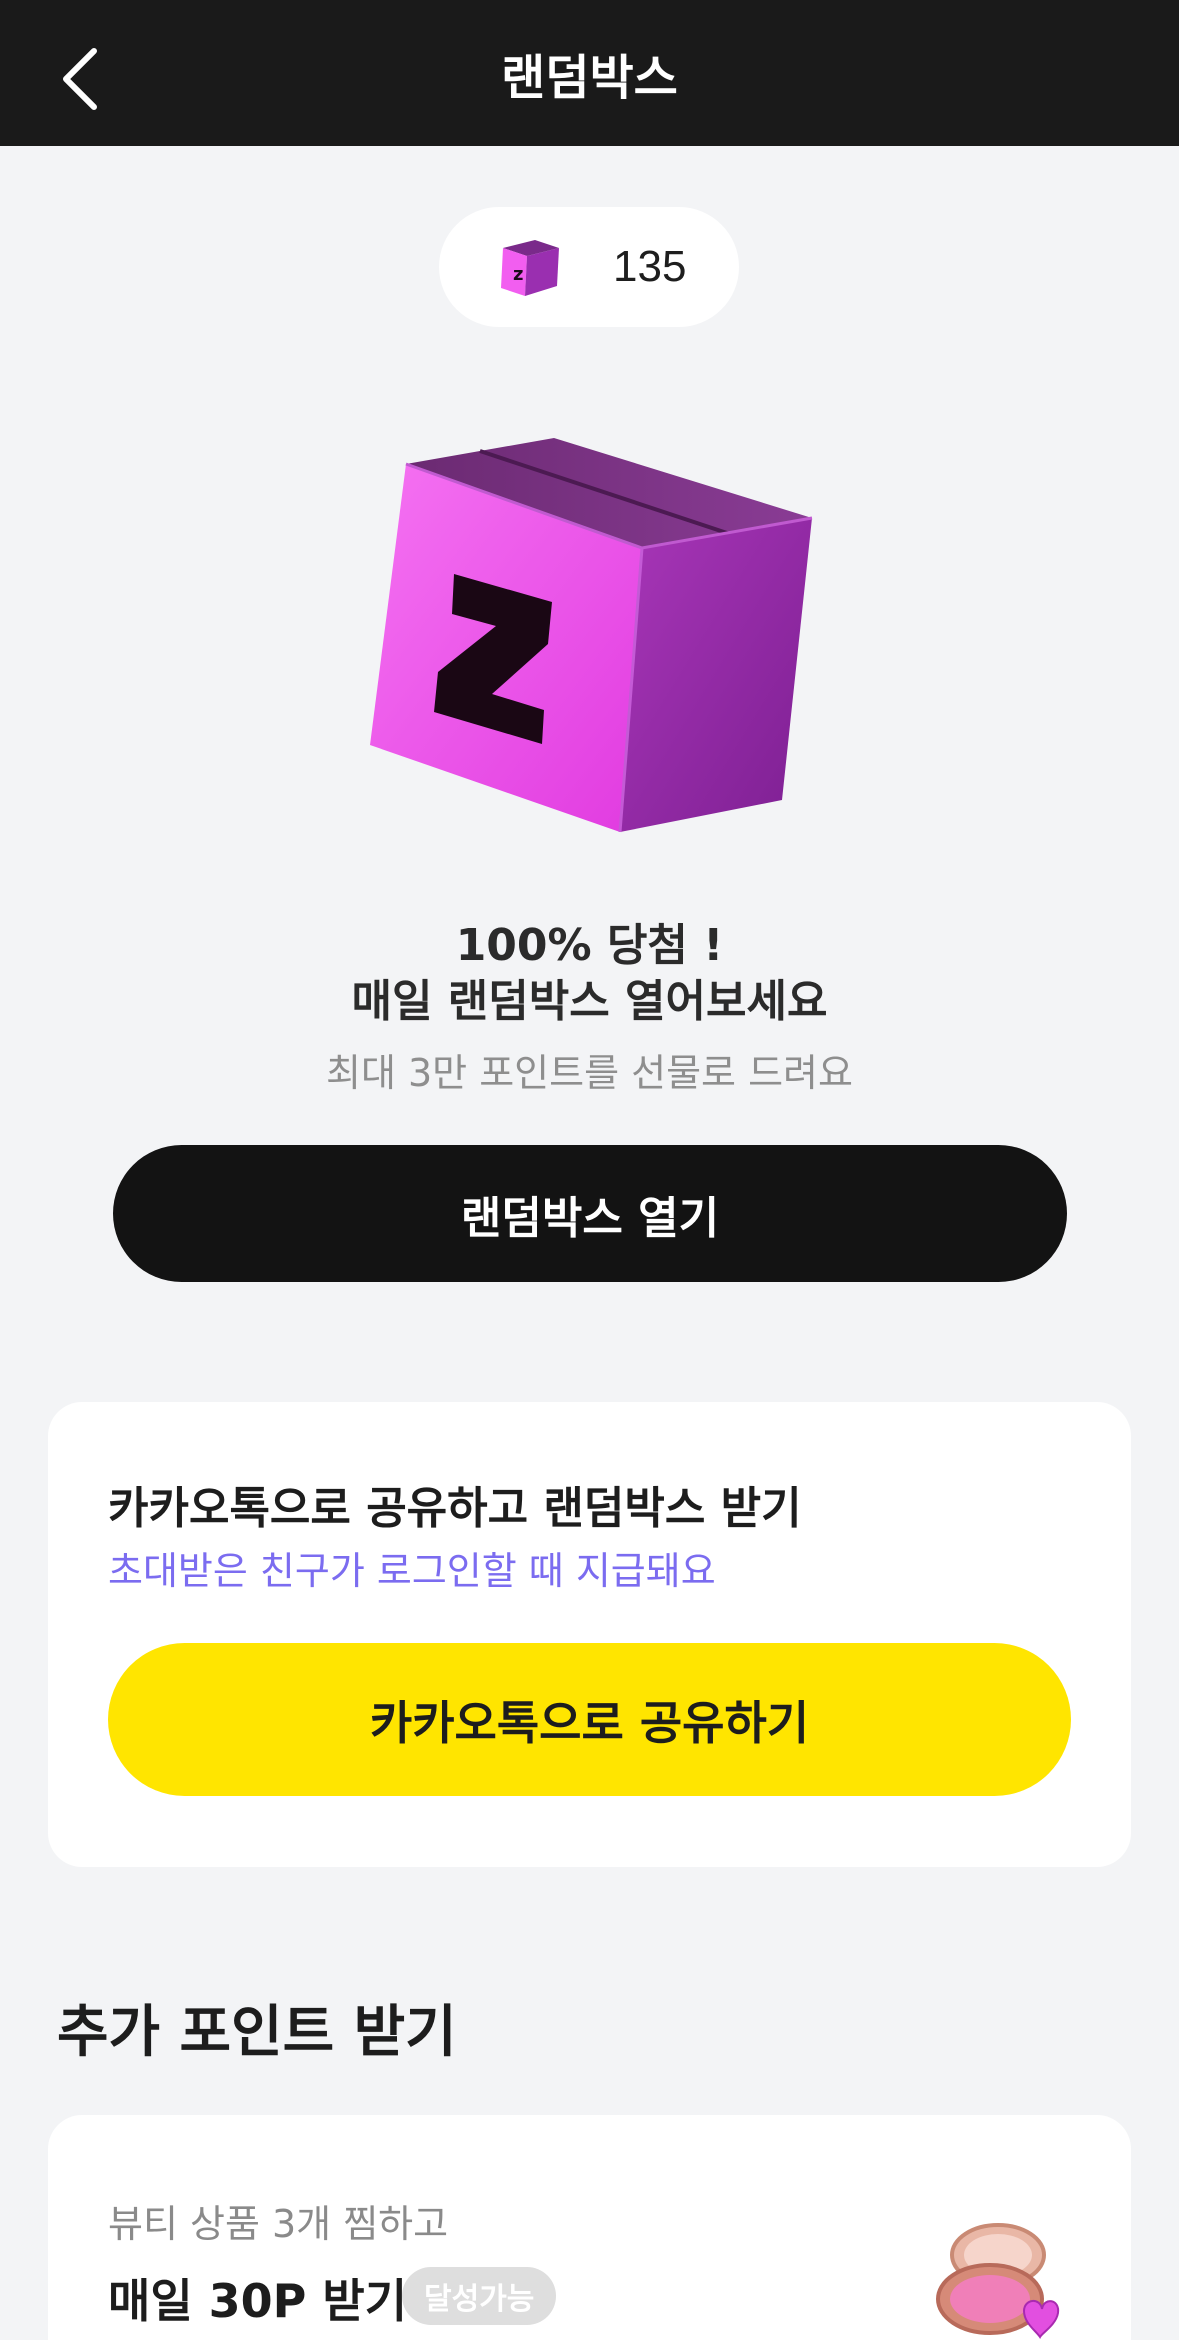  What do you see at coordinates (412, 1571) in the screenshot?
I see `share-subtitle: 초대받은 친구가 로그인할 때 지급돼요` at bounding box center [412, 1571].